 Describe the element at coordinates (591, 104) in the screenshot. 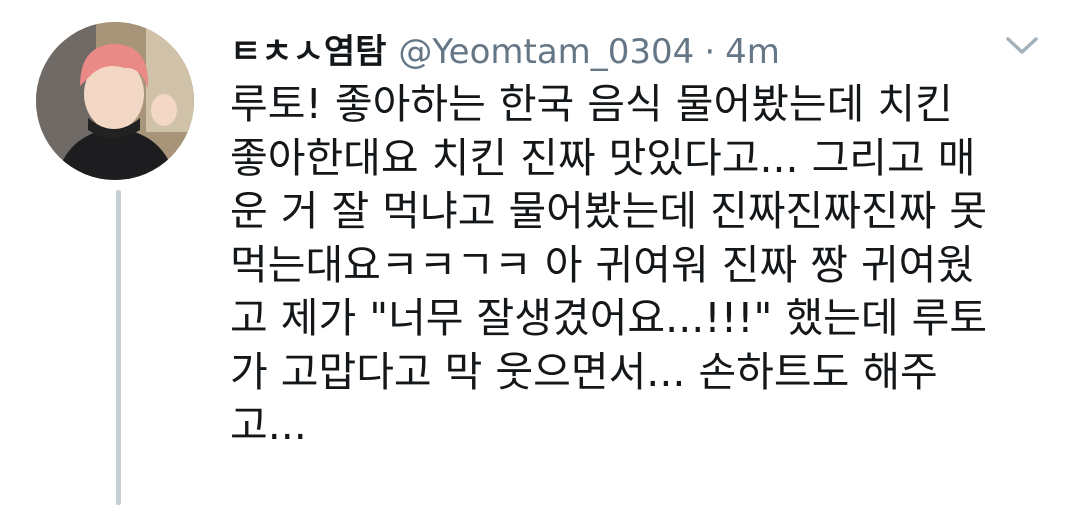

I see `tweet-text-line: 루토! 좋아하는 한국 음식 물어봤는데 치킨` at that location.